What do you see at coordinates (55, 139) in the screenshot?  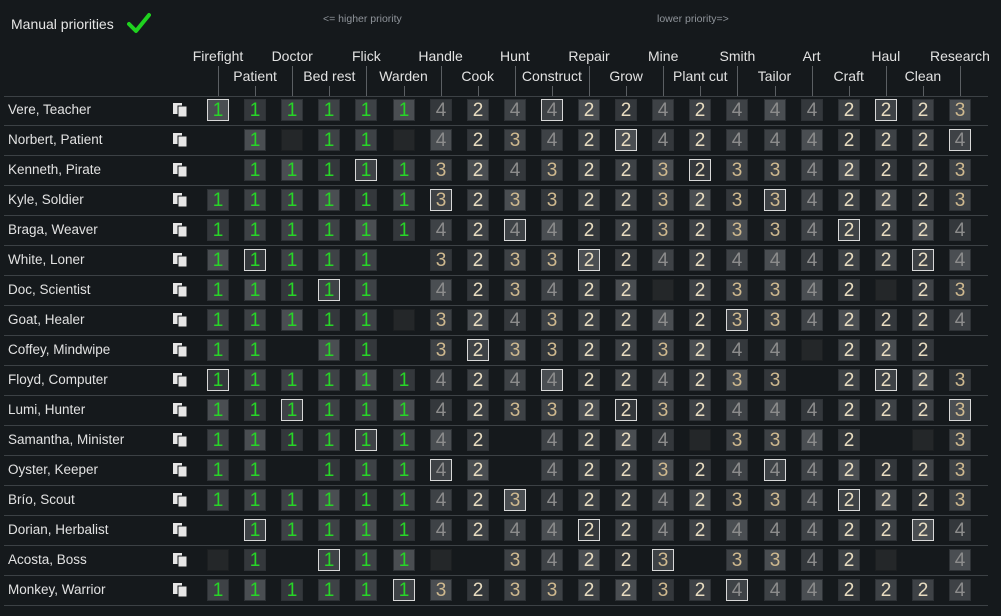 I see `pawn-name: Norbert, Patient` at bounding box center [55, 139].